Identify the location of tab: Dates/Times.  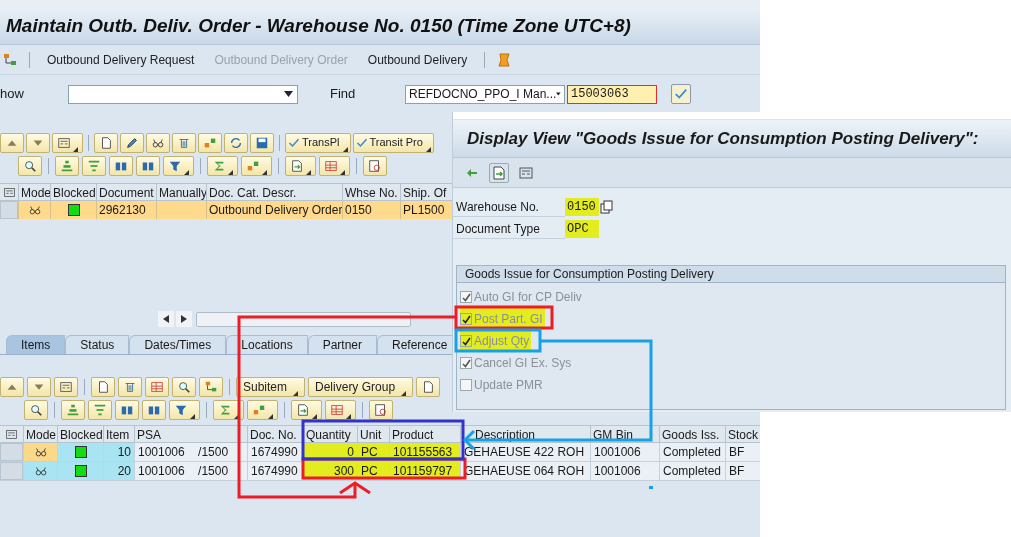
(178, 344).